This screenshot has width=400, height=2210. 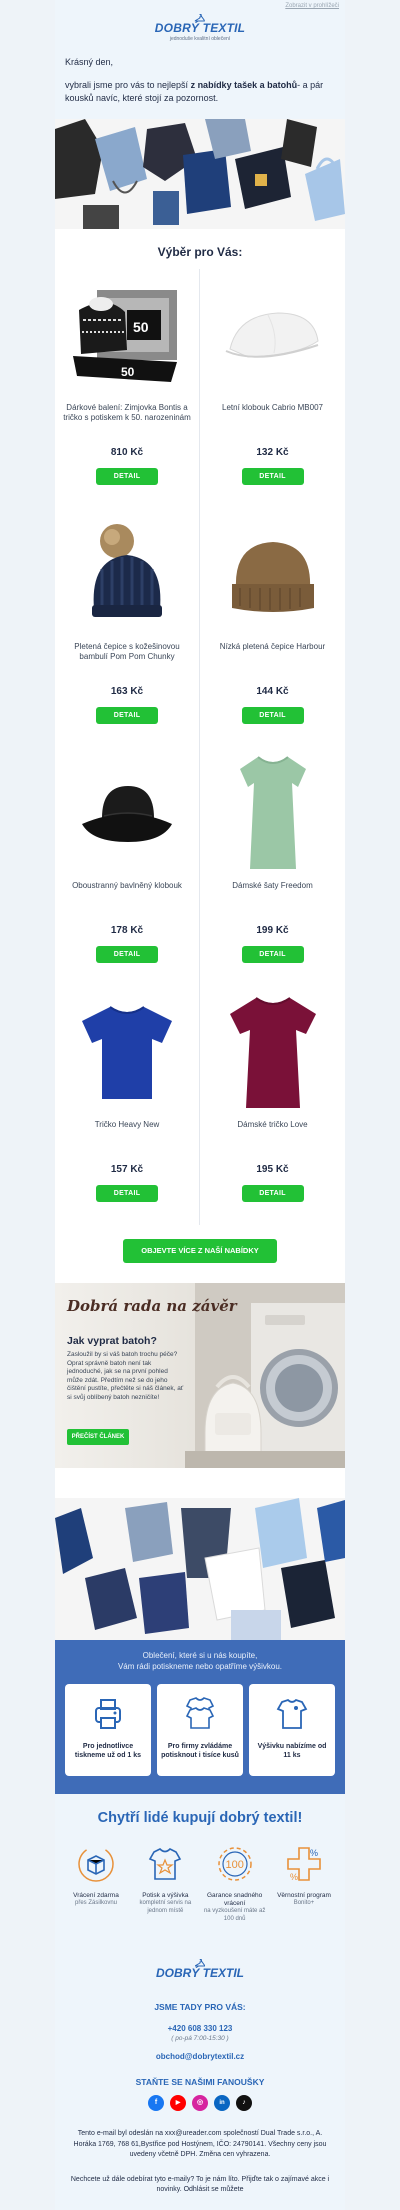 I want to click on product-name: Nízká pletená čepice Harbour, so click(x=272, y=660).